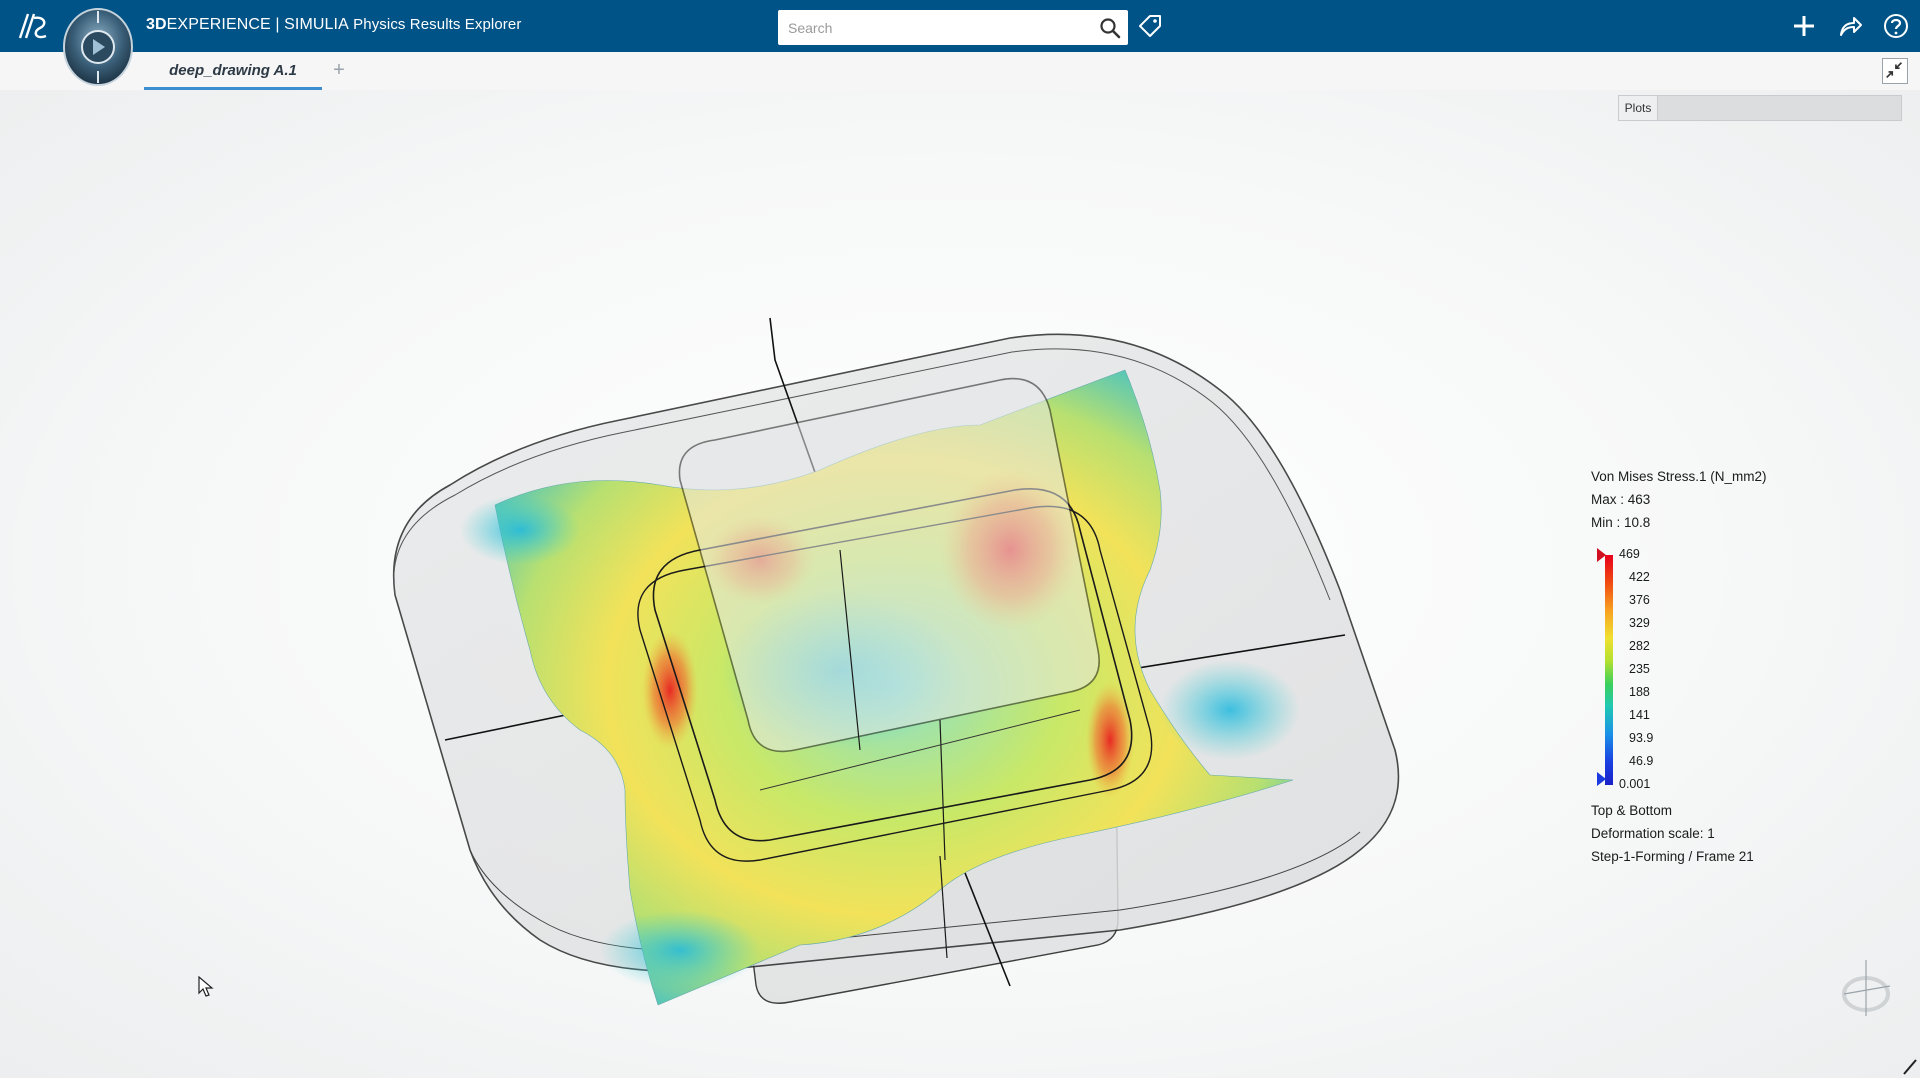 Image resolution: width=1920 pixels, height=1078 pixels. I want to click on resize-handle-icon, so click(1909, 1067).